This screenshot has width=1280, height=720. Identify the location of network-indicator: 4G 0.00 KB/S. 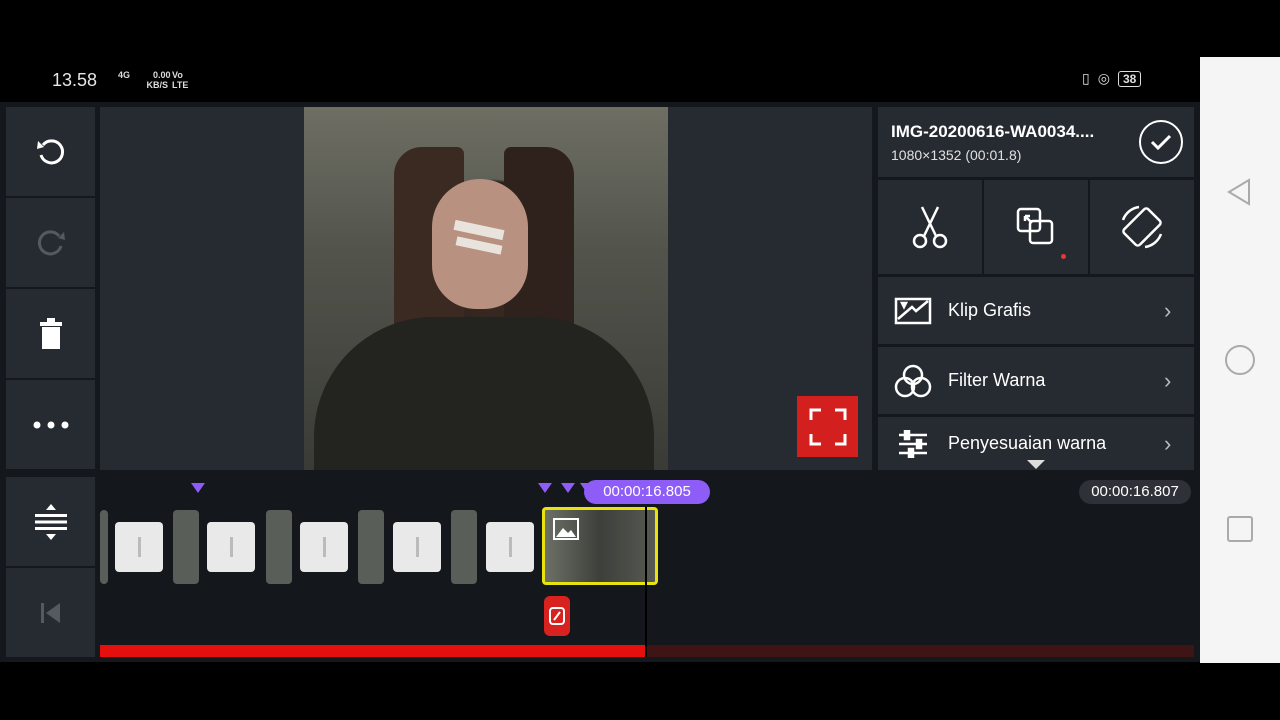
(144, 80).